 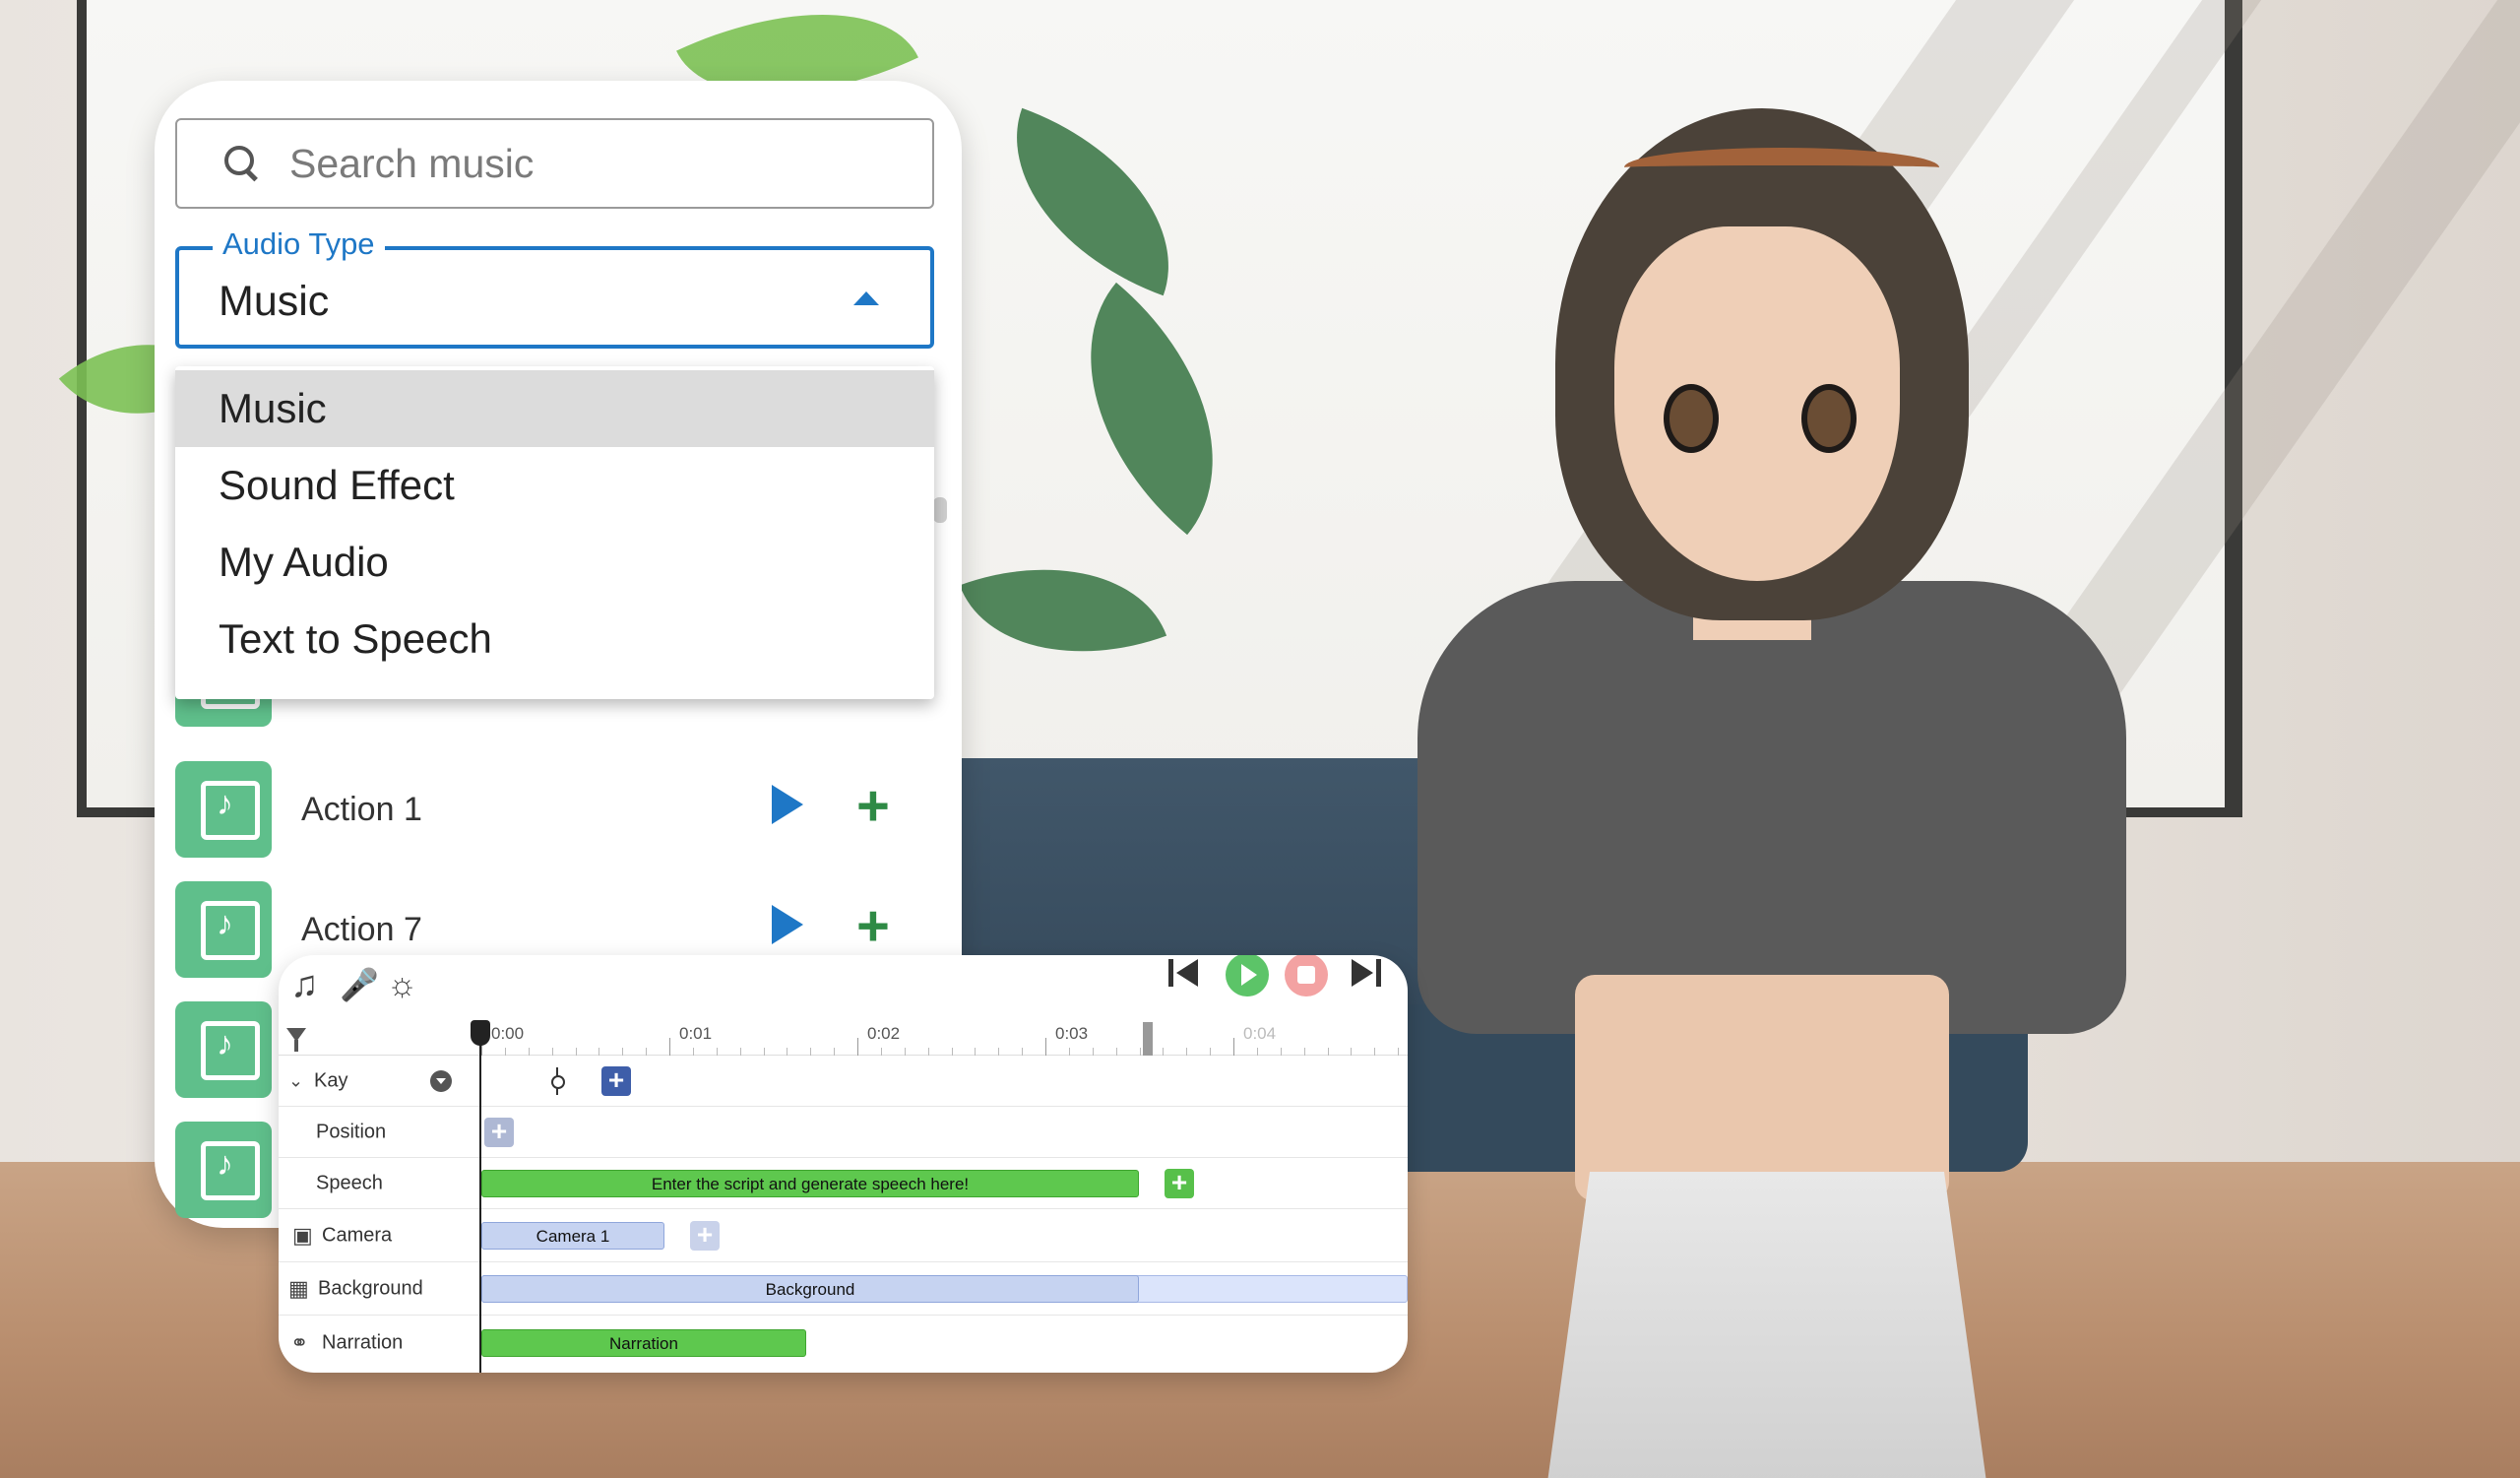 What do you see at coordinates (302, 1235) in the screenshot?
I see `camera-icon: ▣` at bounding box center [302, 1235].